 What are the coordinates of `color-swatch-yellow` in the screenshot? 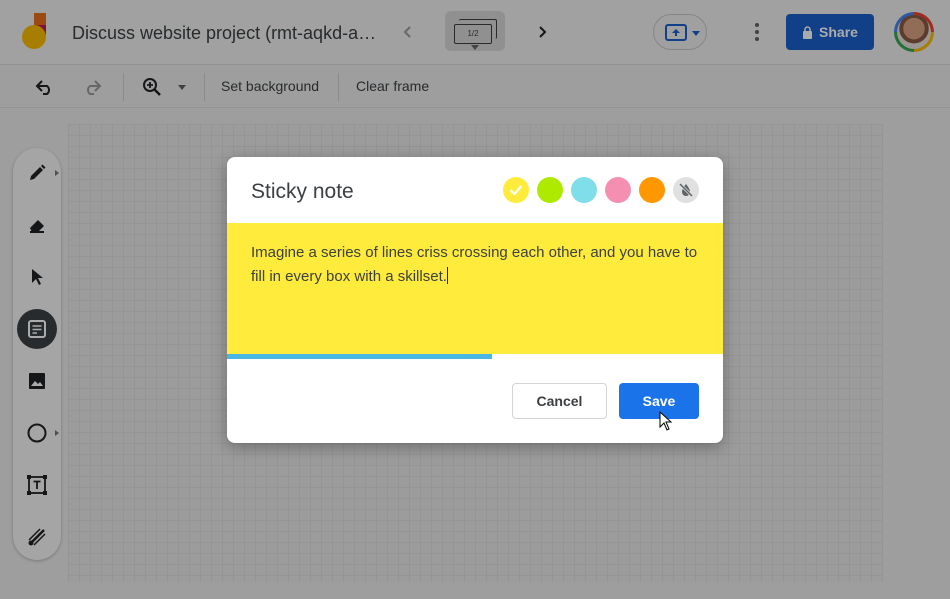 It's located at (516, 190).